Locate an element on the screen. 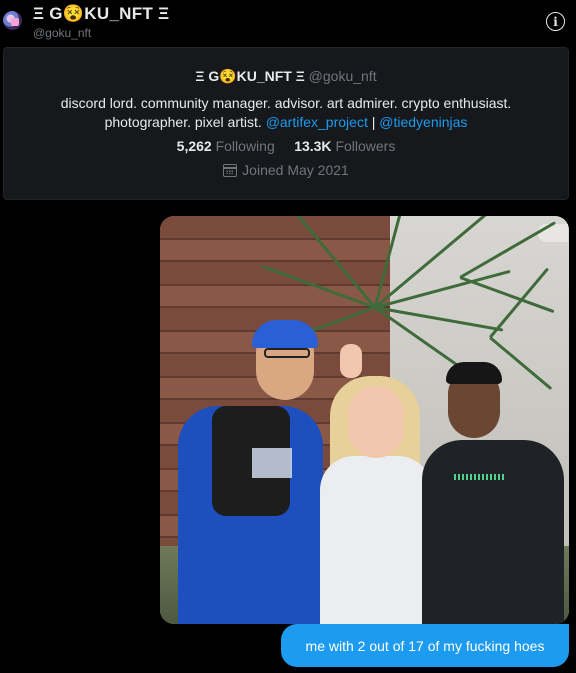 Image resolution: width=576 pixels, height=673 pixels. message-caption: me with 2 out of 17 of my fucking hoes is located at coordinates (425, 645).